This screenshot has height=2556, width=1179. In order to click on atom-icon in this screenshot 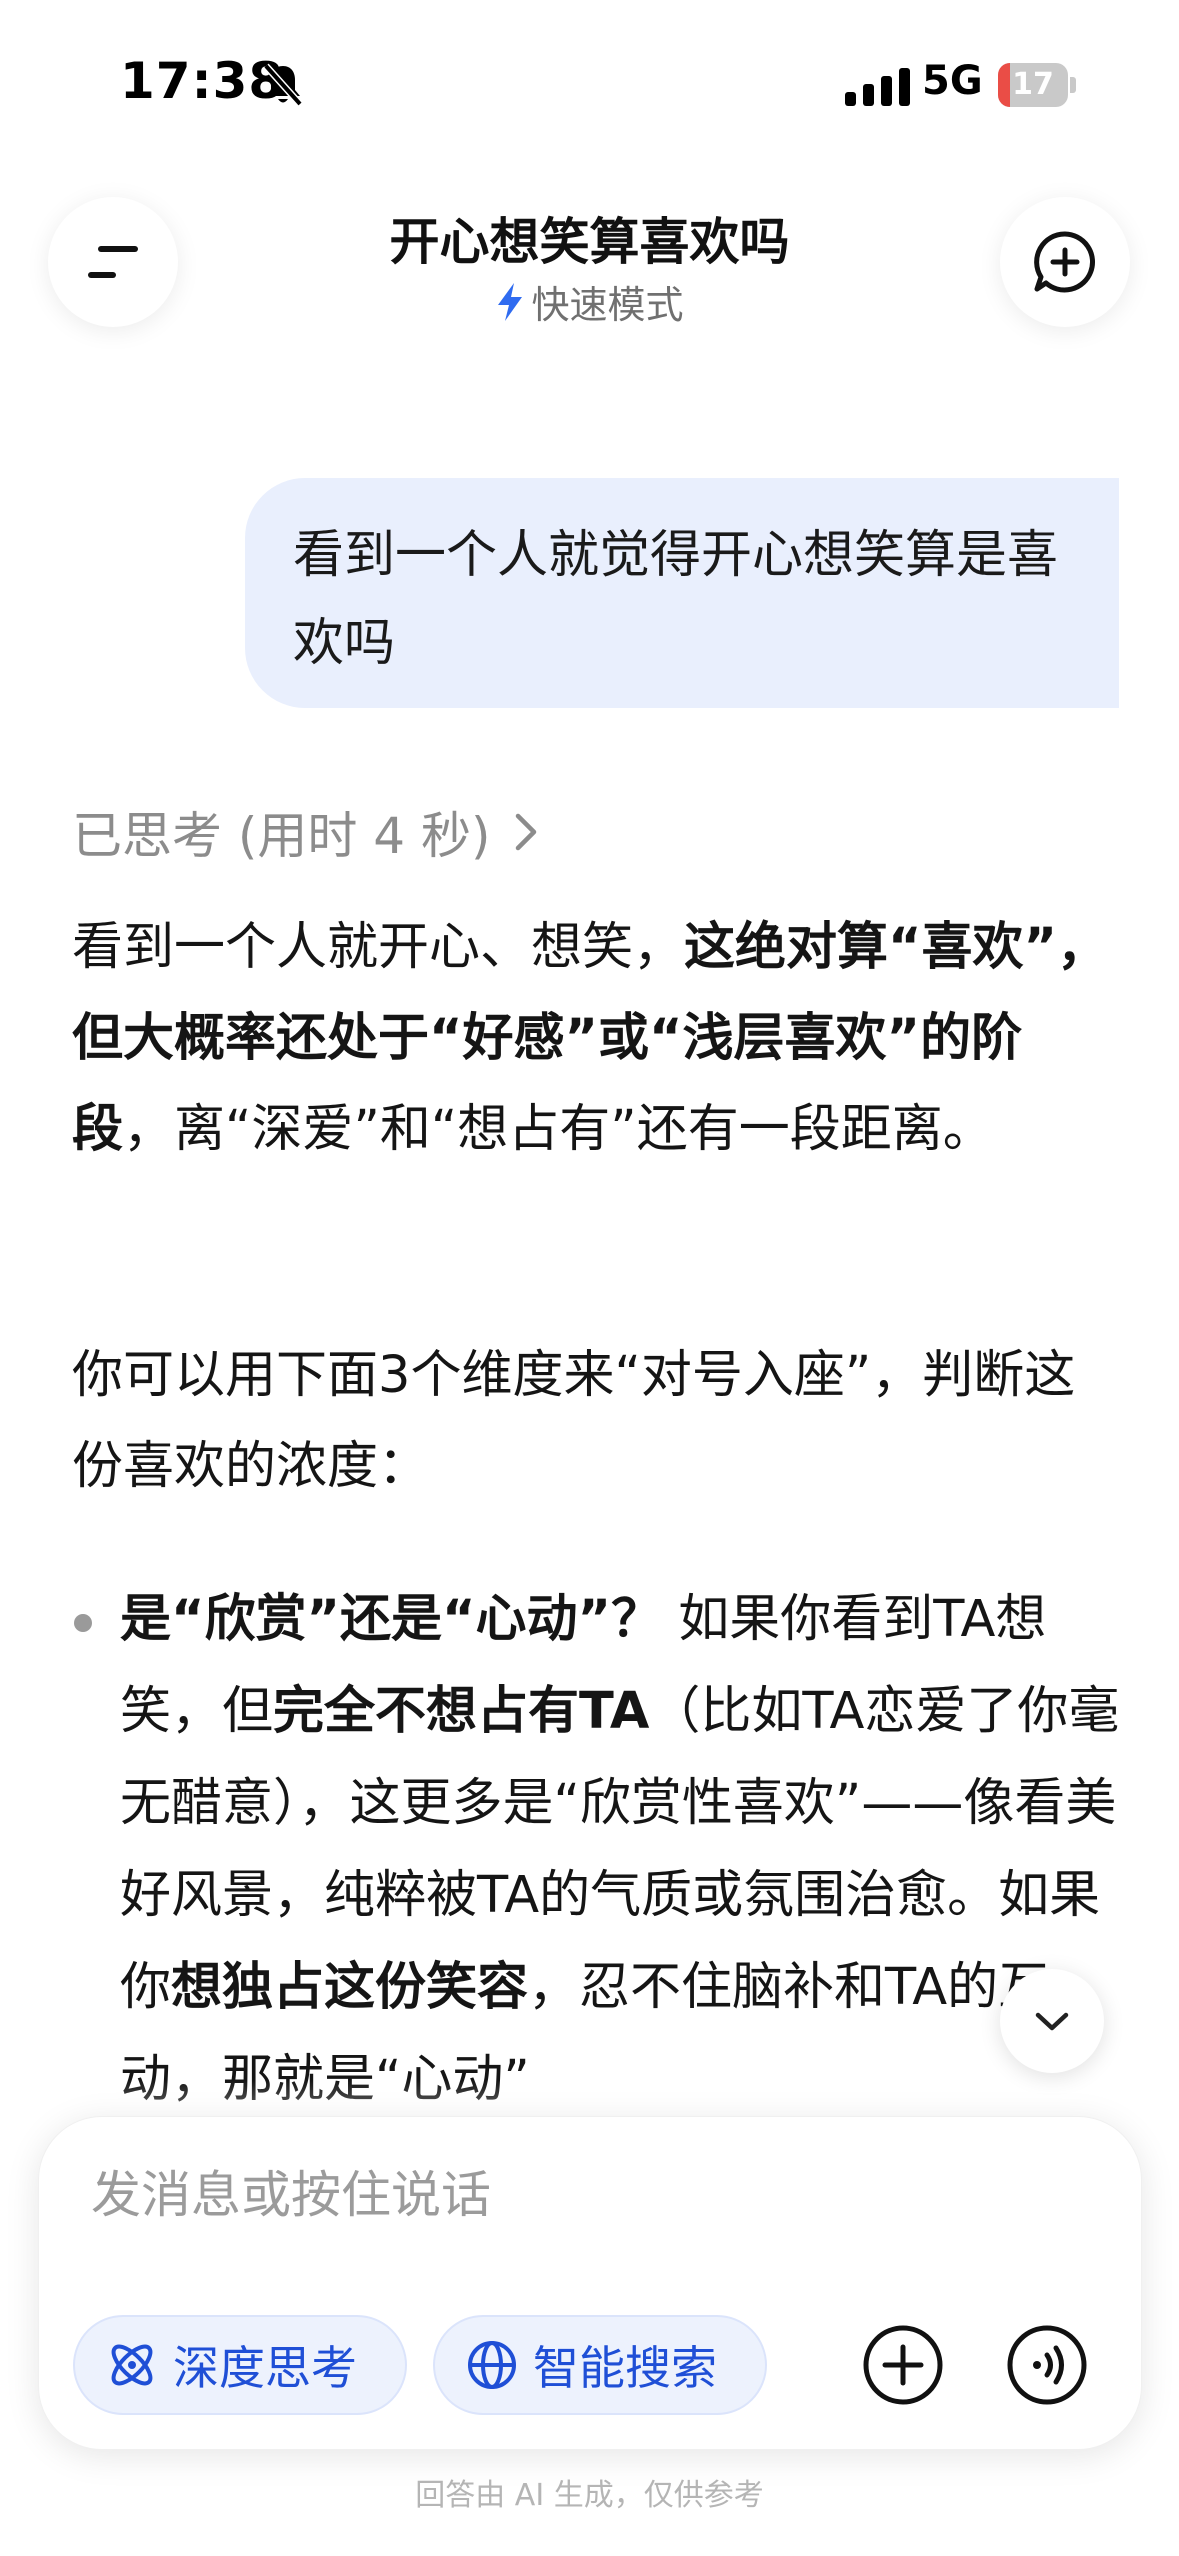, I will do `click(132, 2365)`.